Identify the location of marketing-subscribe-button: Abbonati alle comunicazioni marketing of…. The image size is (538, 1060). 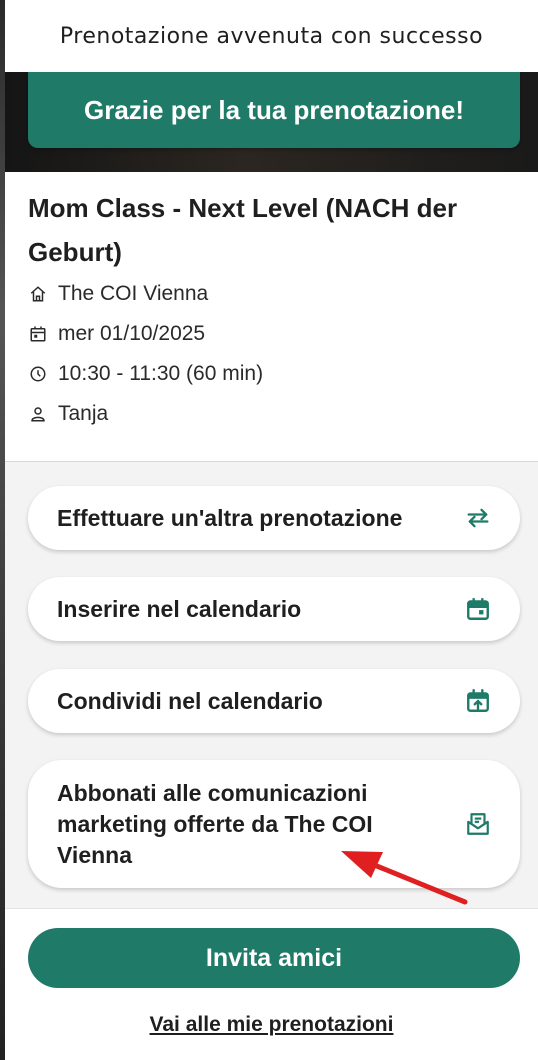
(274, 824).